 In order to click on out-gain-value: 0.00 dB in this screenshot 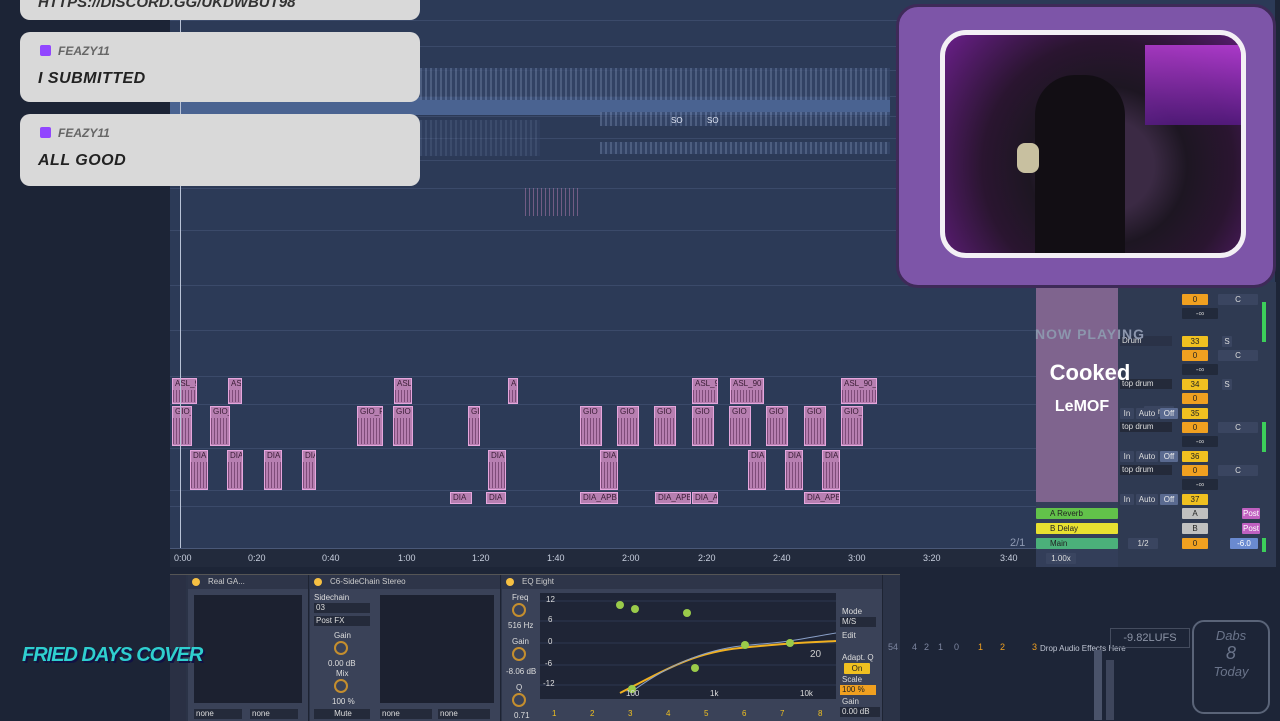, I will do `click(860, 712)`.